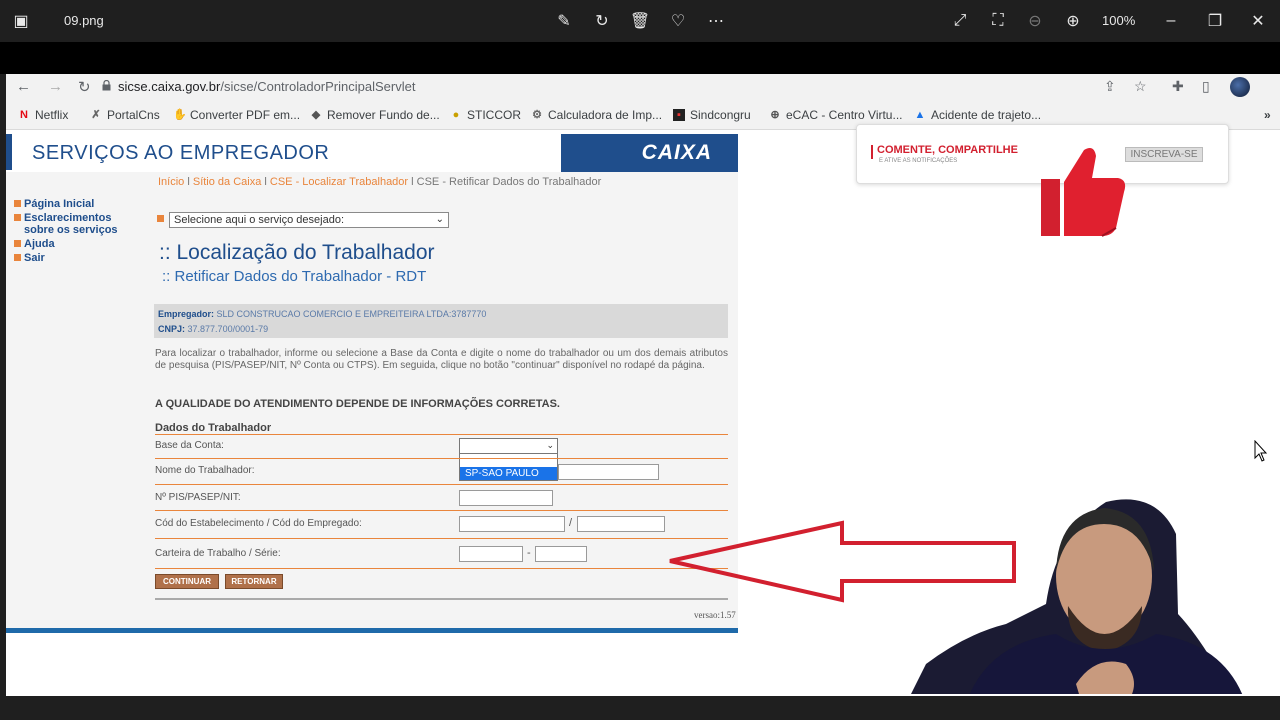 Image resolution: width=1280 pixels, height=720 pixels. What do you see at coordinates (564, 21) in the screenshot?
I see `edit-image-icon: ✎` at bounding box center [564, 21].